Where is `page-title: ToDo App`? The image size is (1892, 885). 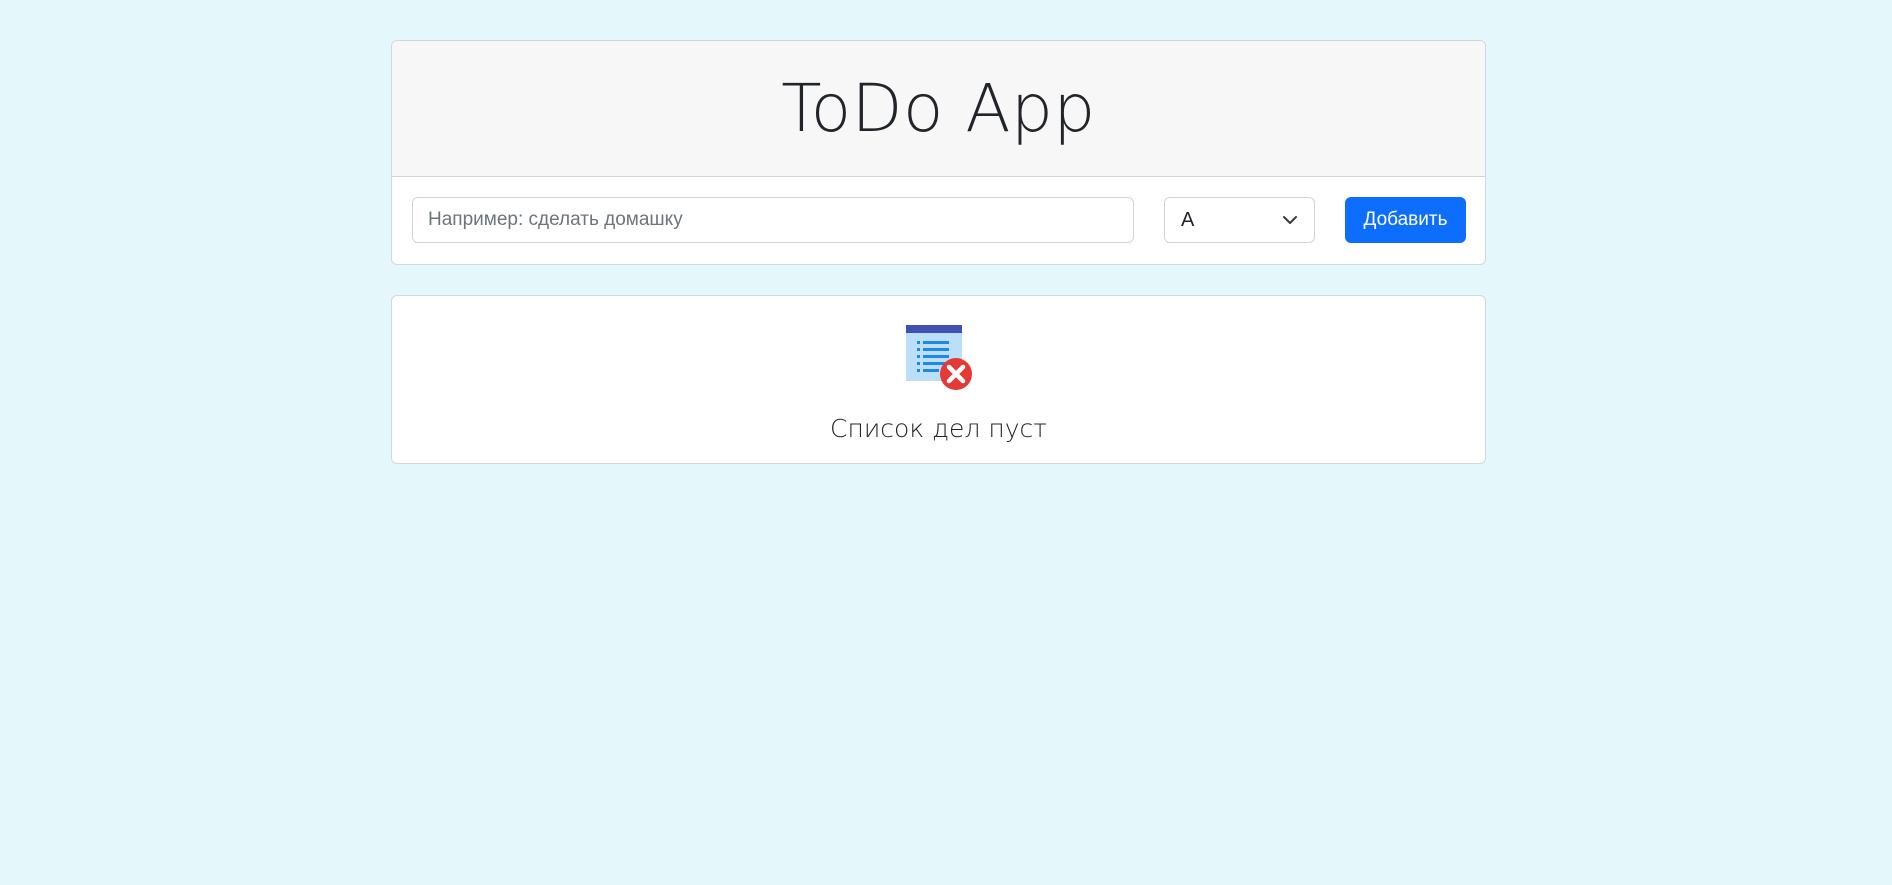
page-title: ToDo App is located at coordinates (938, 108).